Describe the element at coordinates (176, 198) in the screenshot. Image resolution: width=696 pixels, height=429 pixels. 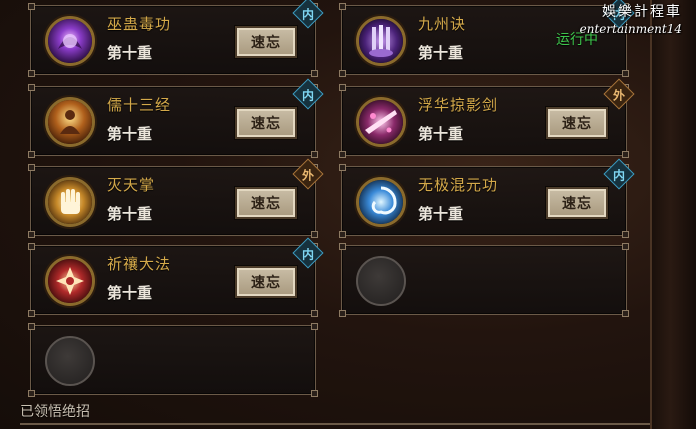
I see `skill-card-mietian: 灭天掌 第十重 速忘 外` at that location.